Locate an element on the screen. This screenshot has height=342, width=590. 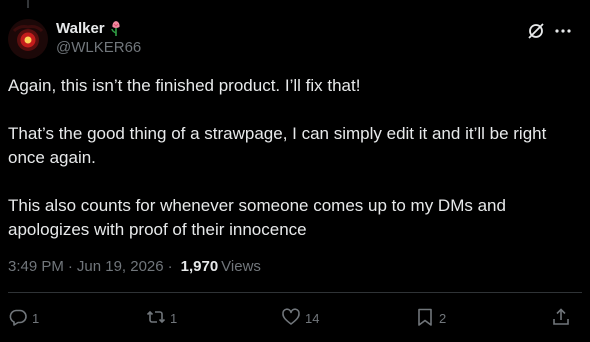
repost-icon is located at coordinates (156, 318).